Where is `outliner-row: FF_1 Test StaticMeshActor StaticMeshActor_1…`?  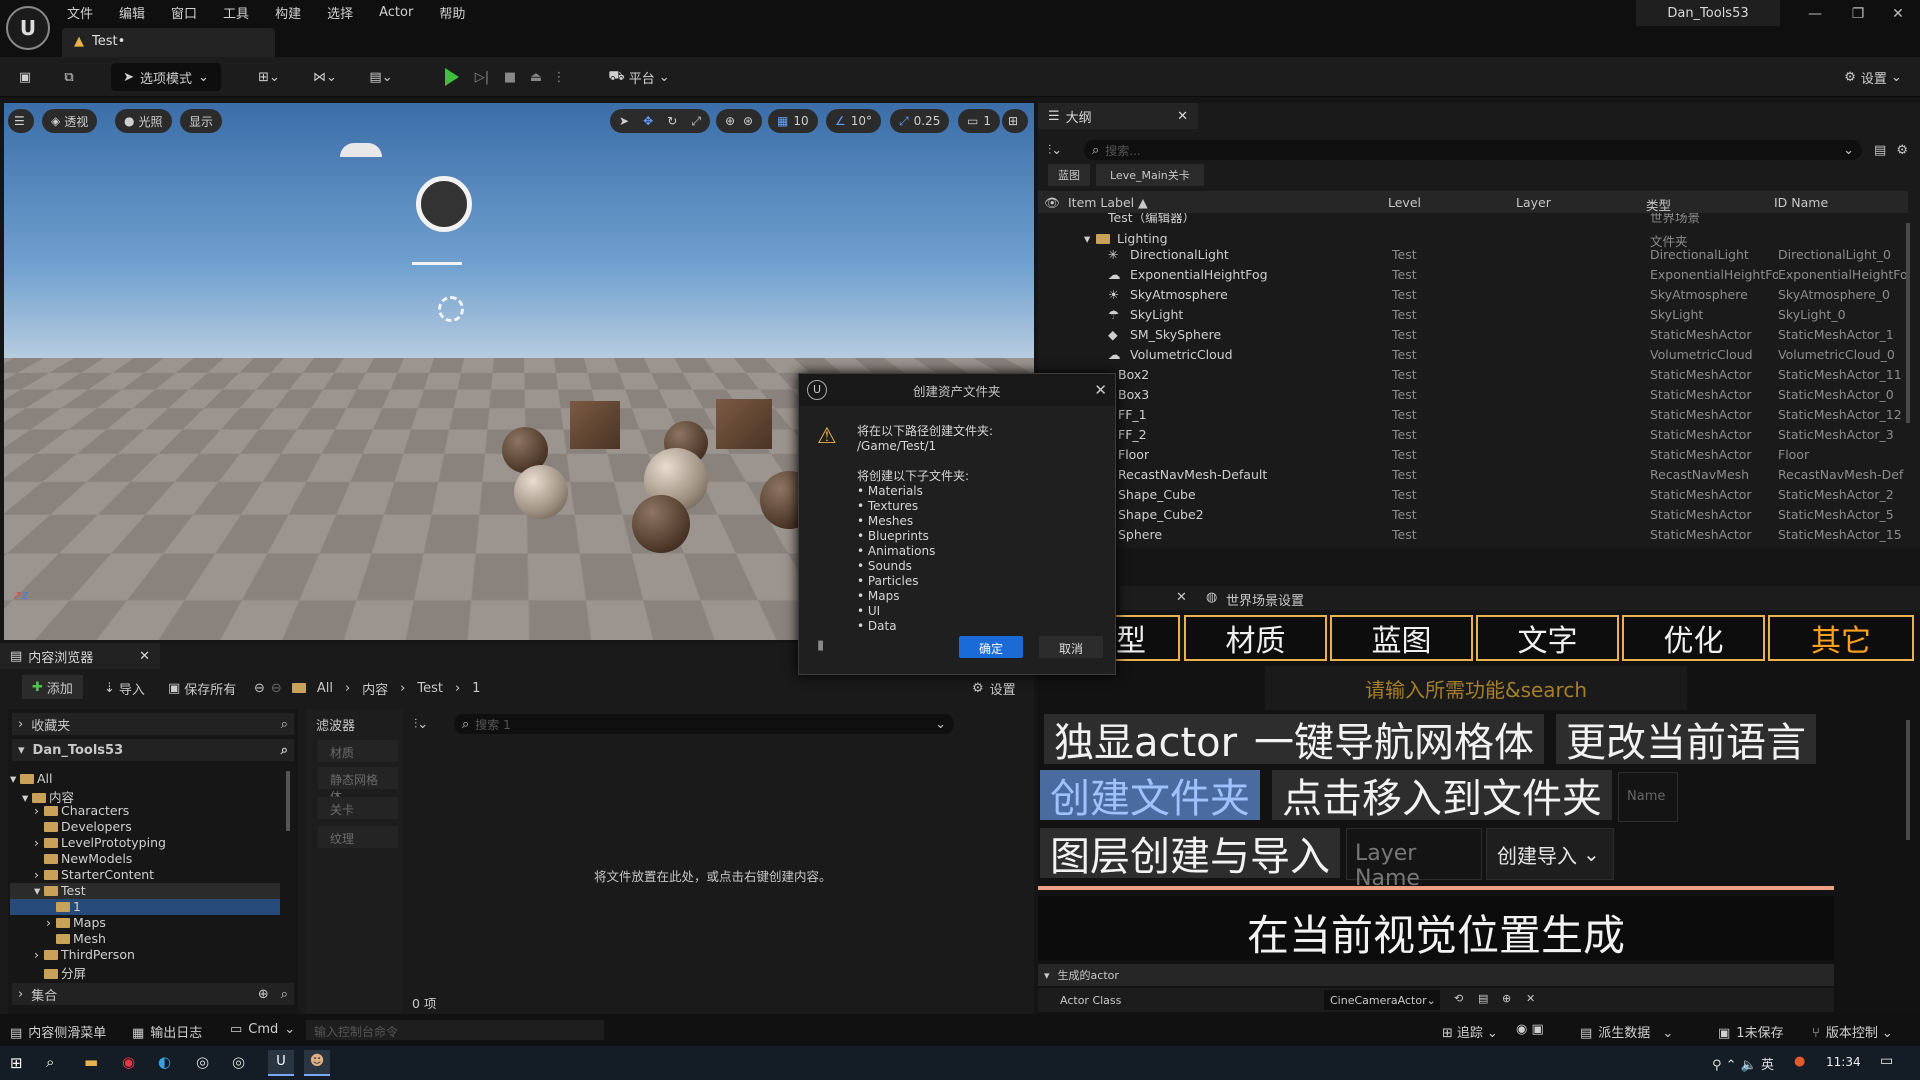 outliner-row: FF_1 Test StaticMeshActor StaticMeshActor_1… is located at coordinates (1473, 414).